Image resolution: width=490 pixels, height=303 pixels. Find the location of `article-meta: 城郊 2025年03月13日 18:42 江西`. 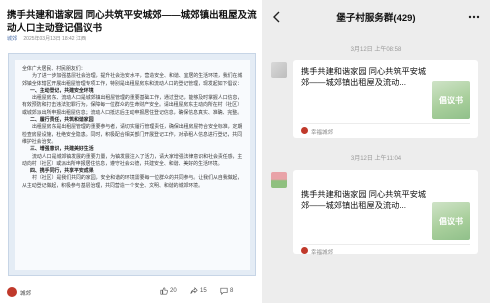

article-meta: 城郊 2025年03月13日 18:42 江西 is located at coordinates (46, 38).